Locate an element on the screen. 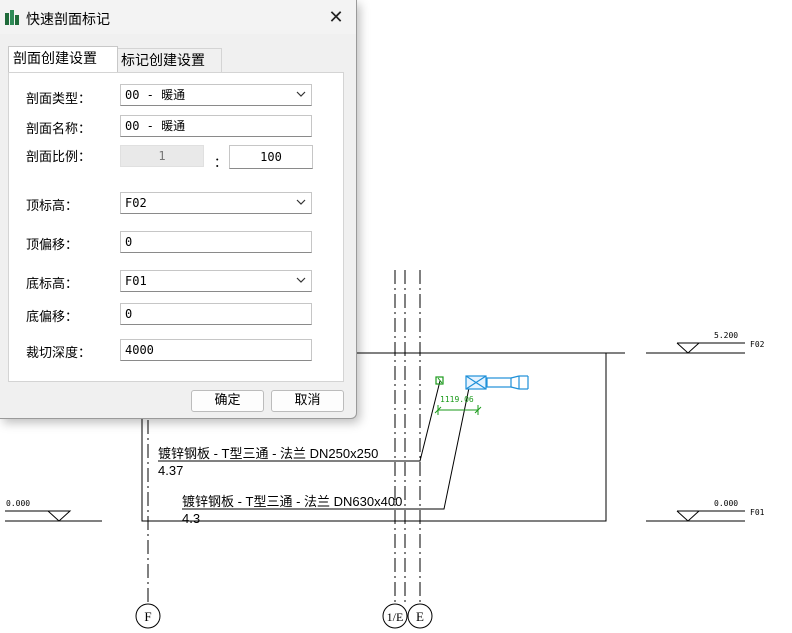 This screenshot has width=792, height=633. grid-bubble-e: E is located at coordinates (420, 616).